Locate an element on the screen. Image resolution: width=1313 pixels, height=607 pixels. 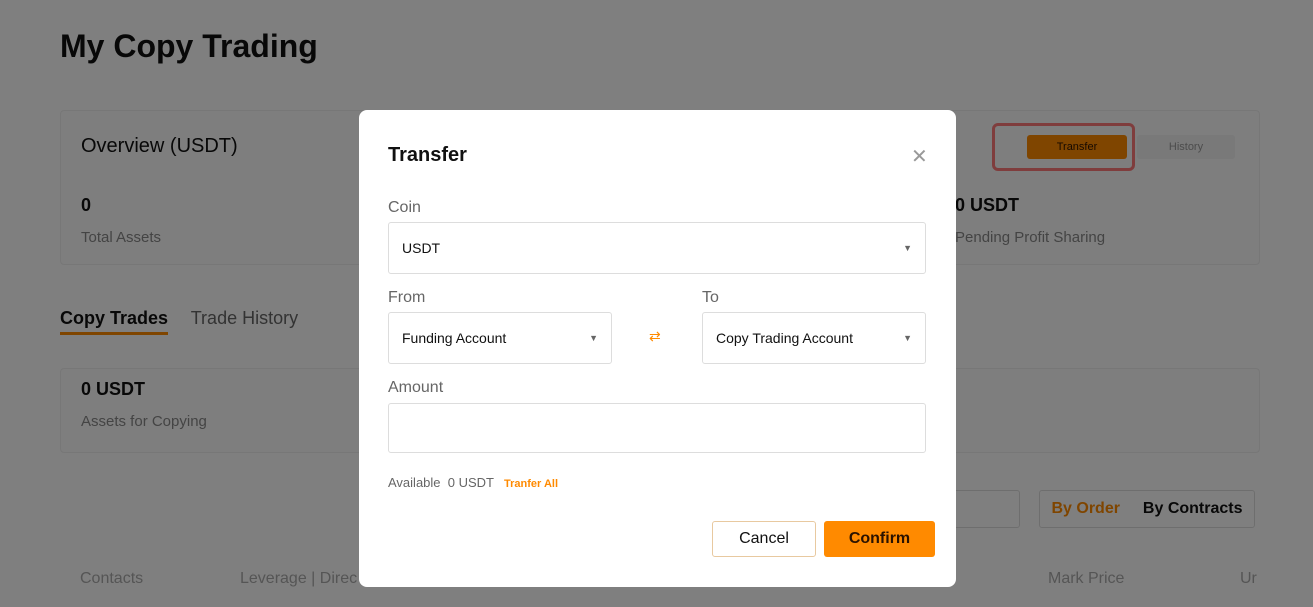
confirm-button: Confirm is located at coordinates (879, 539).